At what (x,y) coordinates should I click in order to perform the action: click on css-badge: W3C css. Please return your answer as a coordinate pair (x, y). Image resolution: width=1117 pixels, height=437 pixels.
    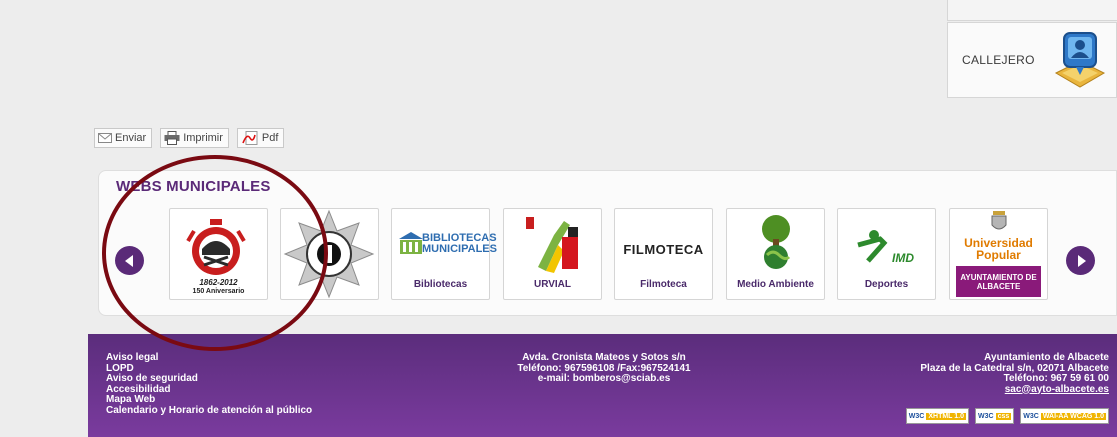
    Looking at the image, I should click on (995, 416).